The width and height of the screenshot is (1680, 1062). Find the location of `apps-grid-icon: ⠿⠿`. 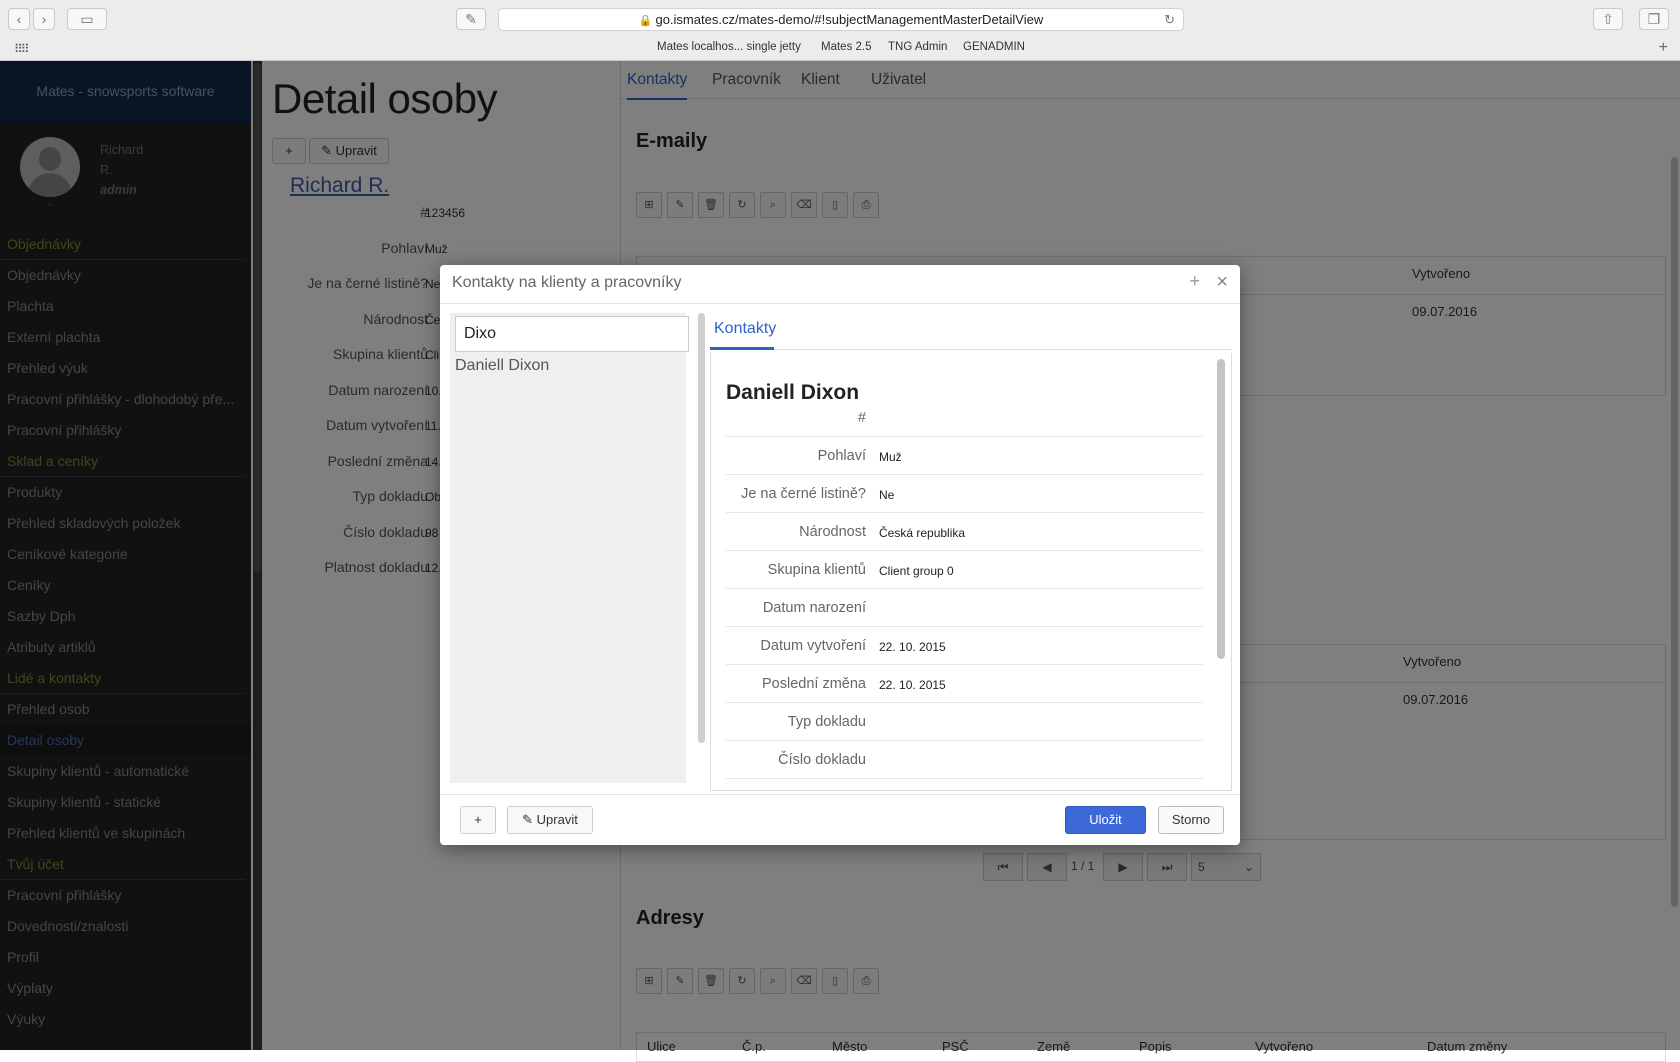

apps-grid-icon: ⠿⠿ is located at coordinates (22, 49).